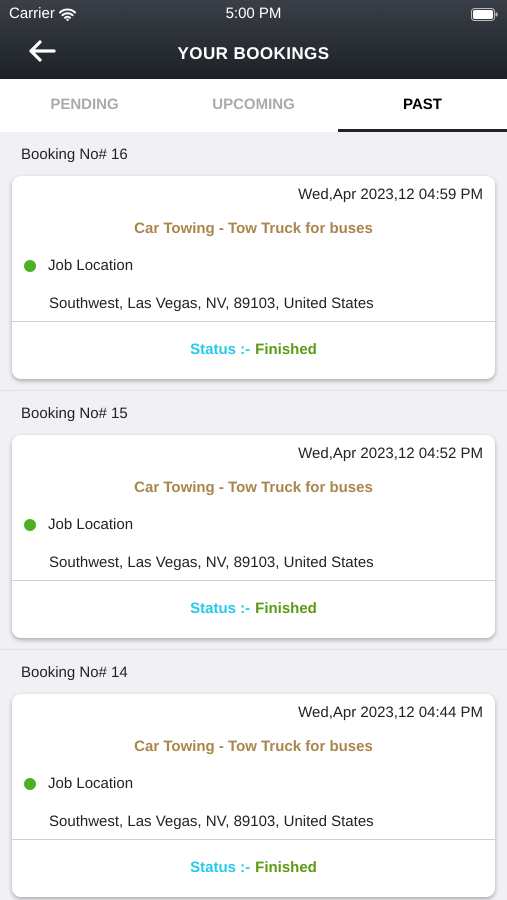  What do you see at coordinates (422, 105) in the screenshot?
I see `tab: PAST` at bounding box center [422, 105].